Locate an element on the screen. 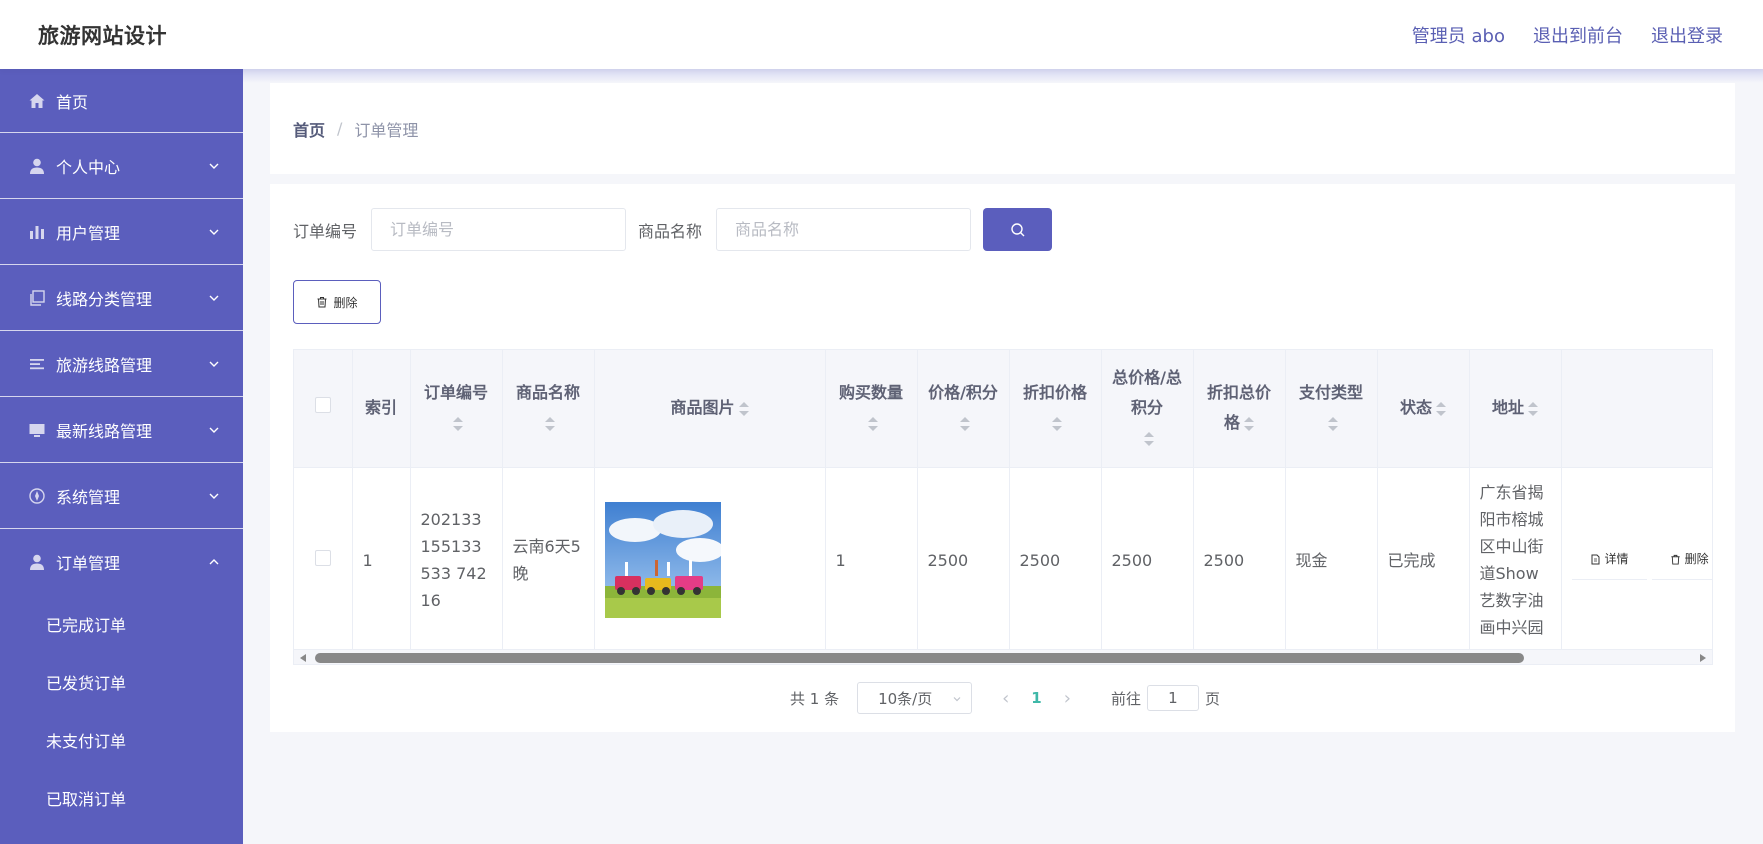 This screenshot has width=1763, height=844. sidebar-item-travel-routes: 旅游线路管理 is located at coordinates (121, 364).